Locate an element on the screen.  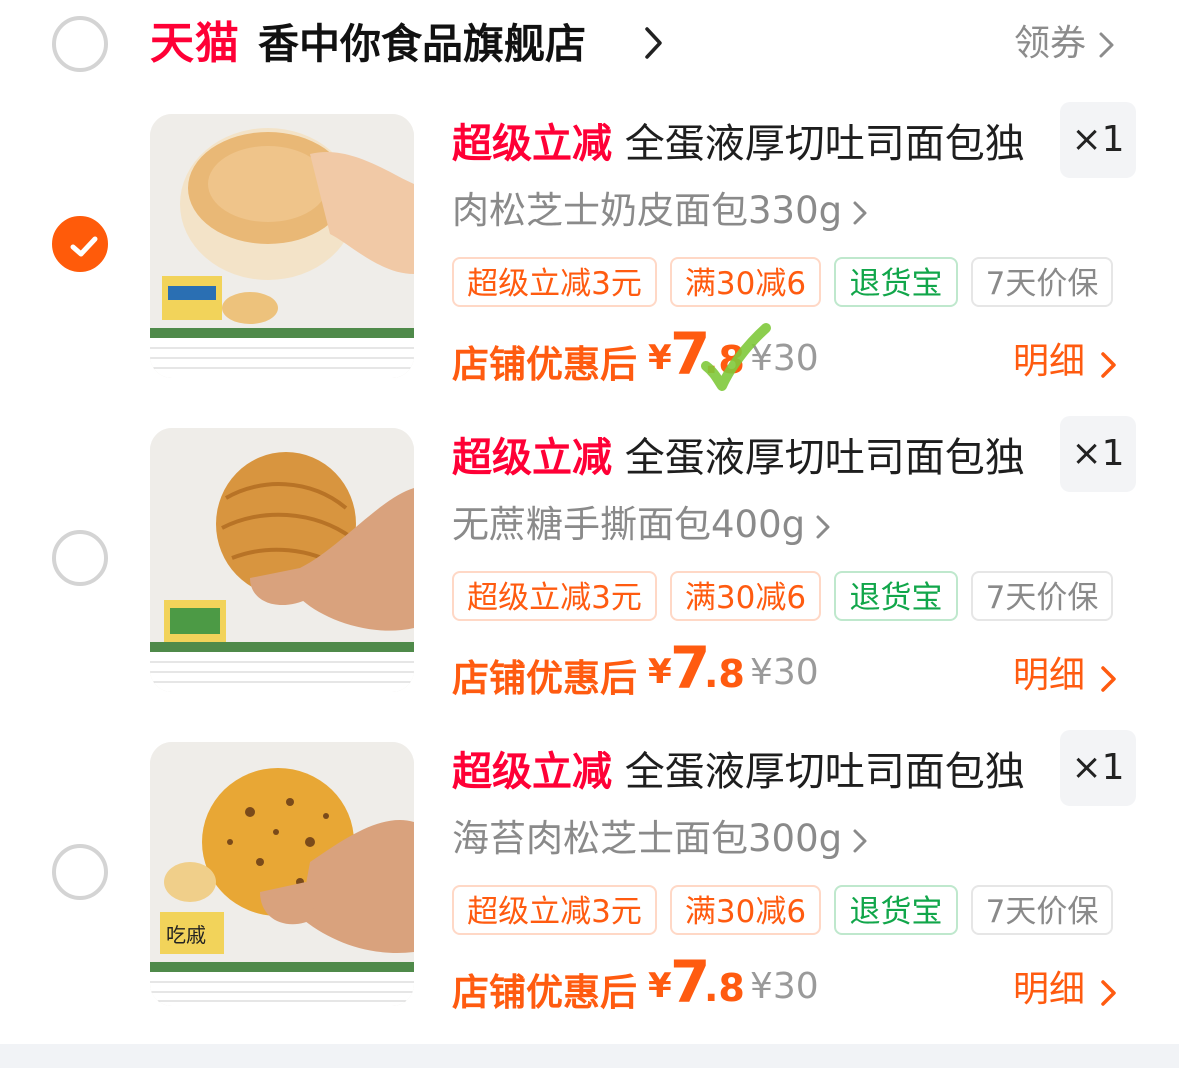
green-check-mark-icon is located at coordinates (736, 357).